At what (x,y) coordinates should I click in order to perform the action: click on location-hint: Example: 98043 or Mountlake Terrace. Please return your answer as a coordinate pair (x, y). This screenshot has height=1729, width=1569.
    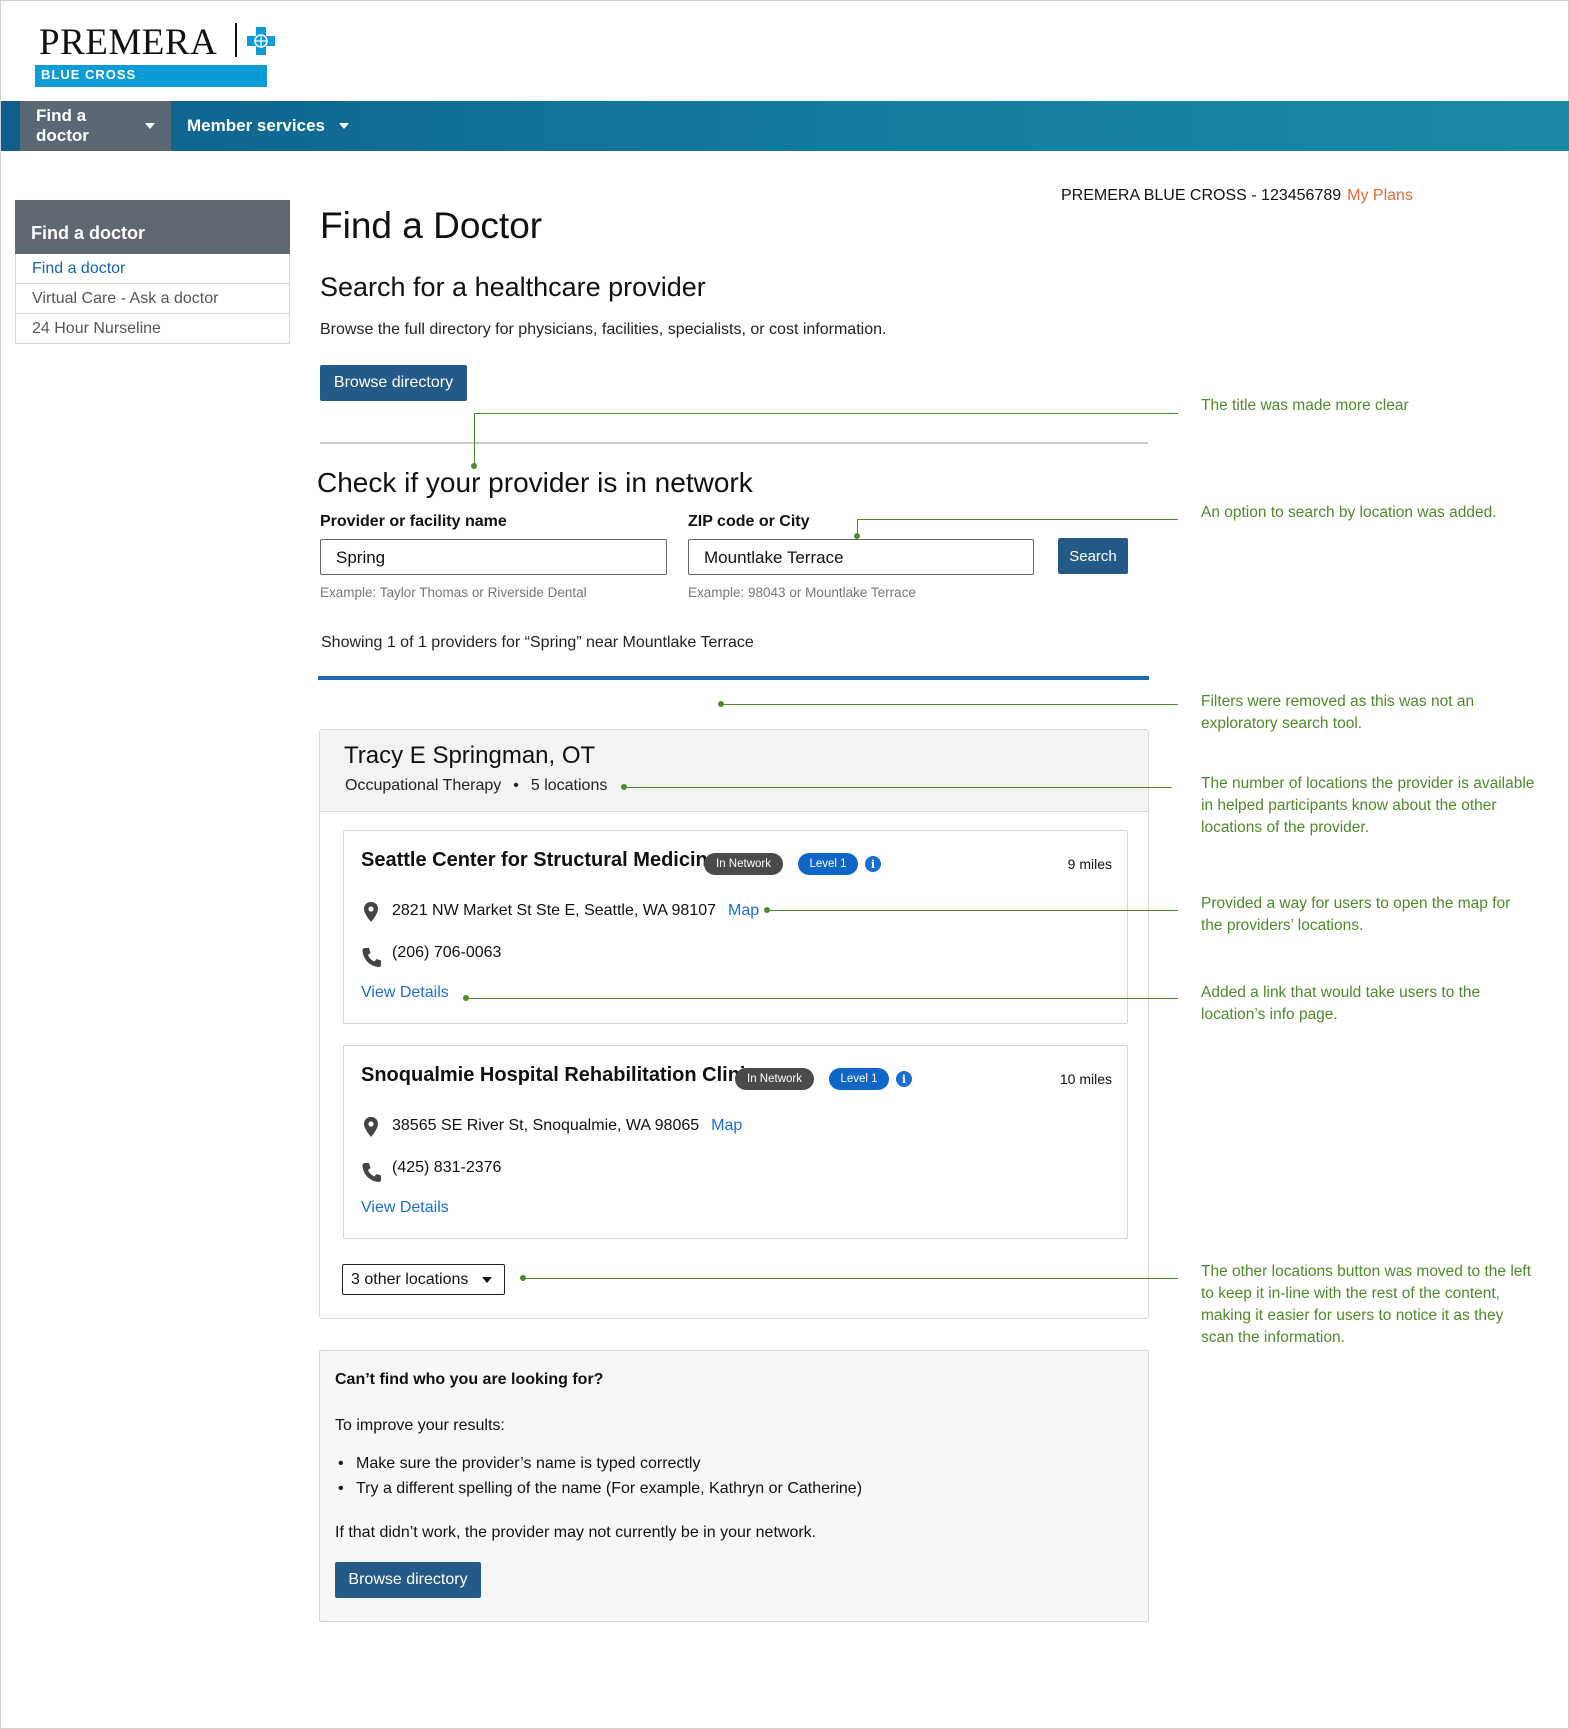
    Looking at the image, I should click on (802, 592).